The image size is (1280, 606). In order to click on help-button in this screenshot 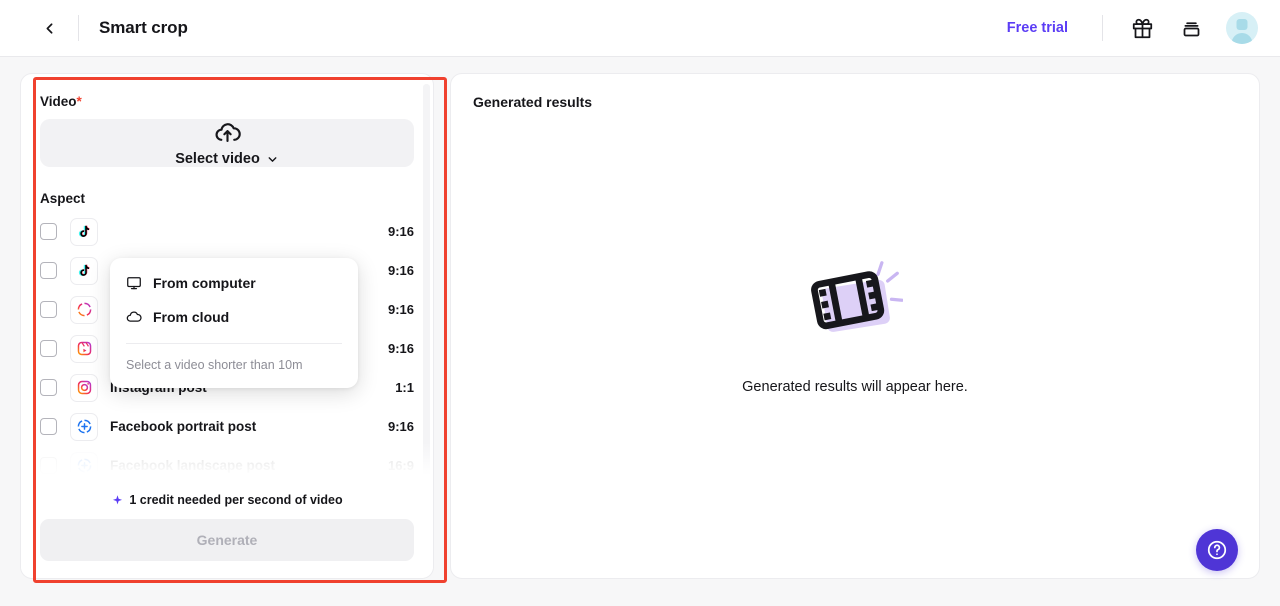, I will do `click(1217, 550)`.